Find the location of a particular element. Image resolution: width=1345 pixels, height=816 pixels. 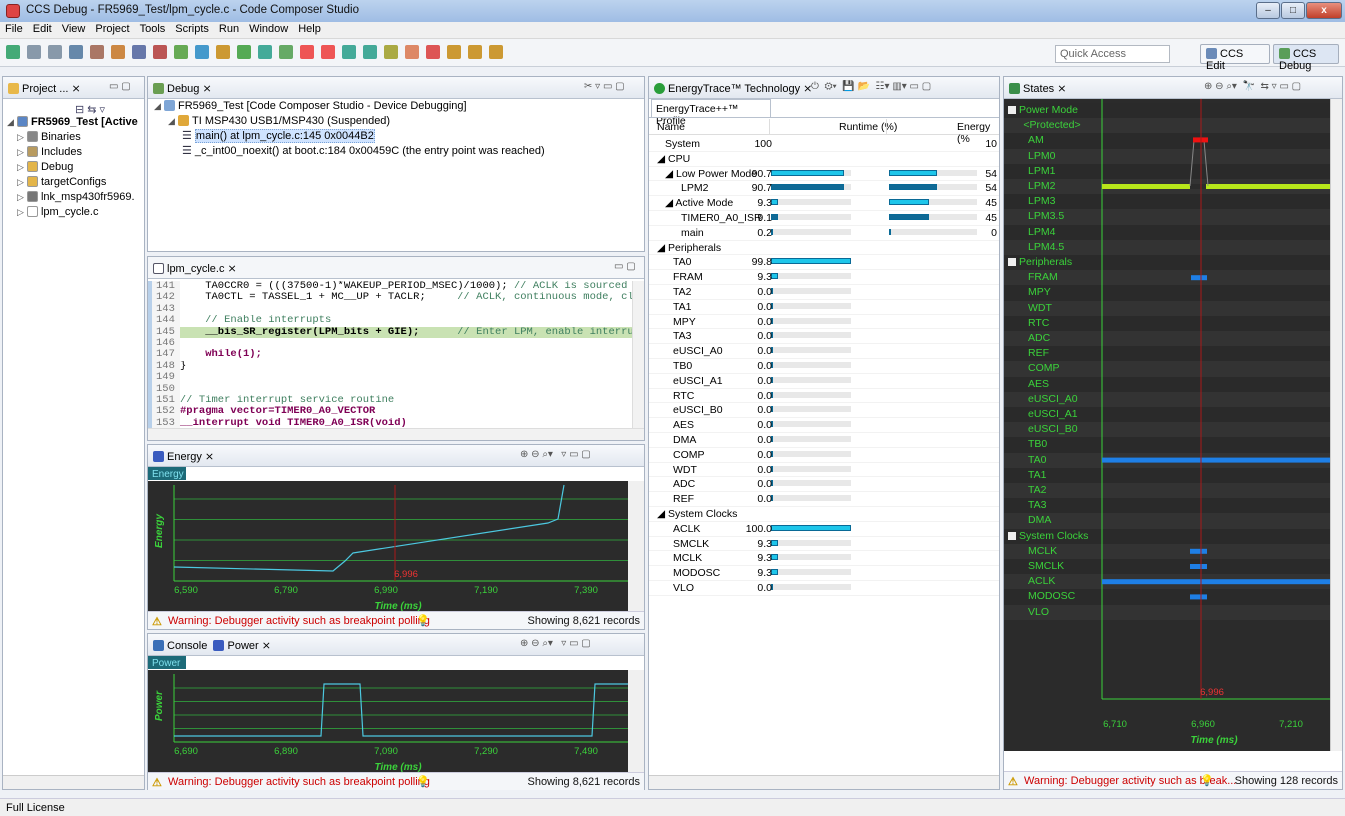

debug-tree-item: ◢ TI MSP430 USB1/MSP430 (Suspended) is located at coordinates (349, 121).